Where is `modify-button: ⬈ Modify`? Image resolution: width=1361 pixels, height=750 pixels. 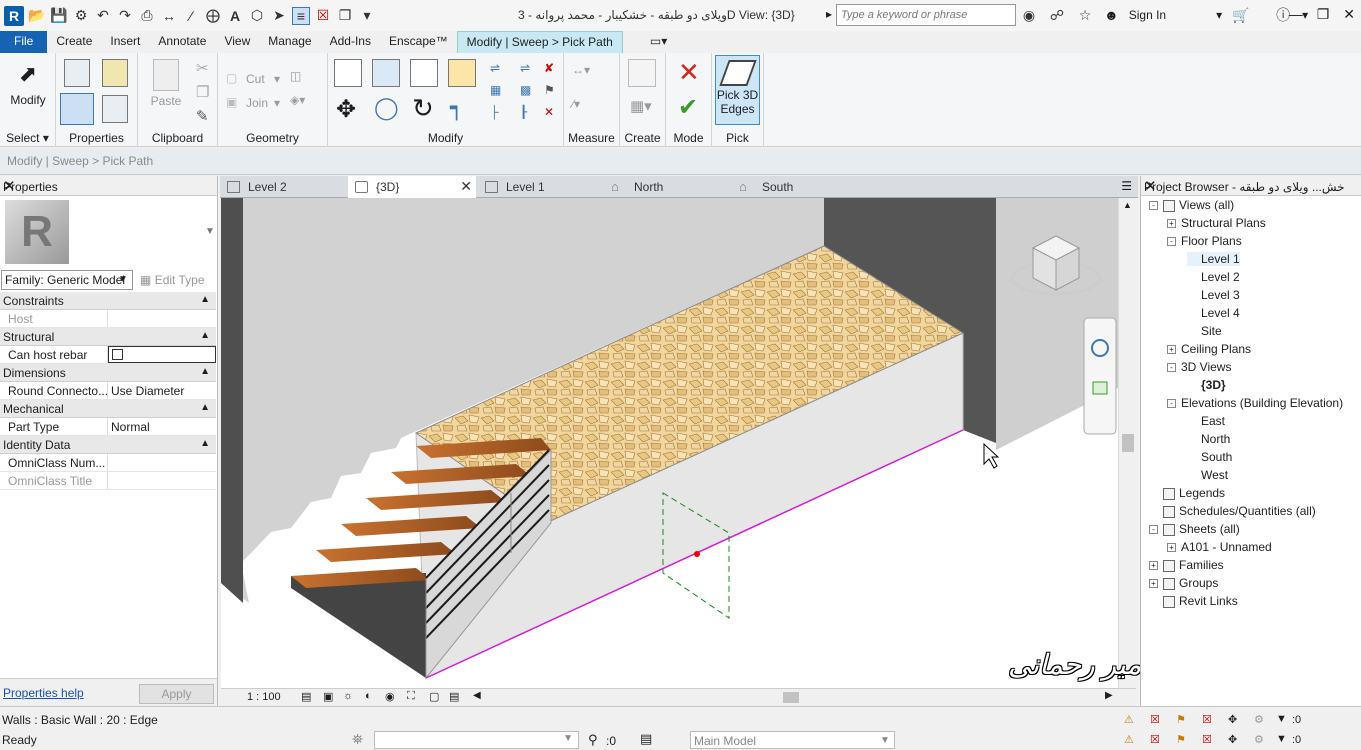
modify-button: ⬈ Modify is located at coordinates (28, 84).